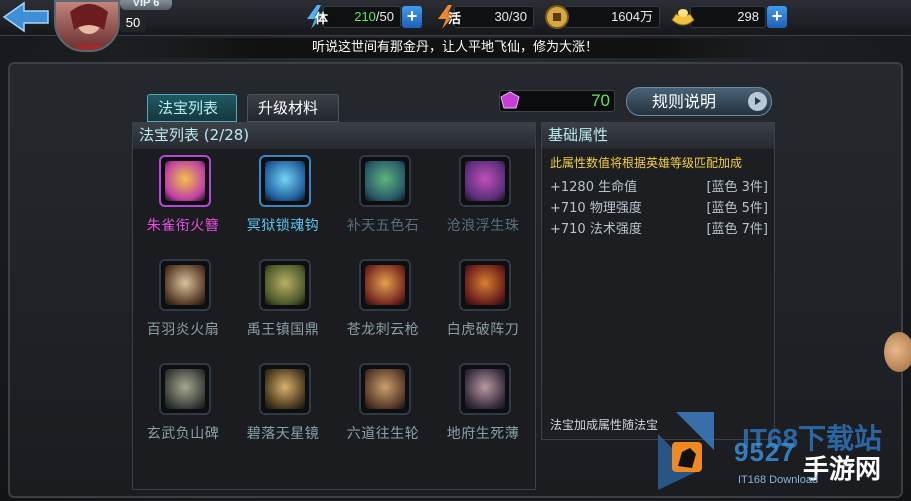  I want to click on play-arrow-icon, so click(757, 101).